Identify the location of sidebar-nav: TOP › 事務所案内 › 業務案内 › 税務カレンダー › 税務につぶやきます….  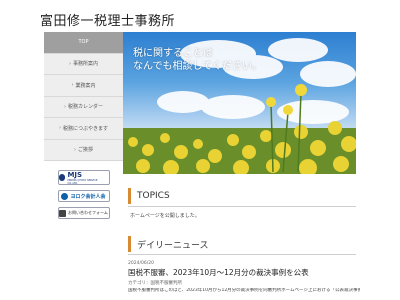
(83, 125).